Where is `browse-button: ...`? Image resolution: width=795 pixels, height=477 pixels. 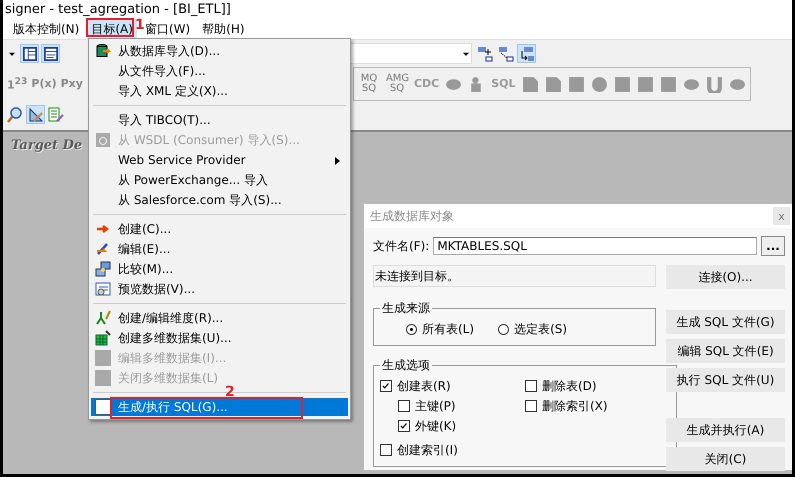
browse-button: ... is located at coordinates (773, 246).